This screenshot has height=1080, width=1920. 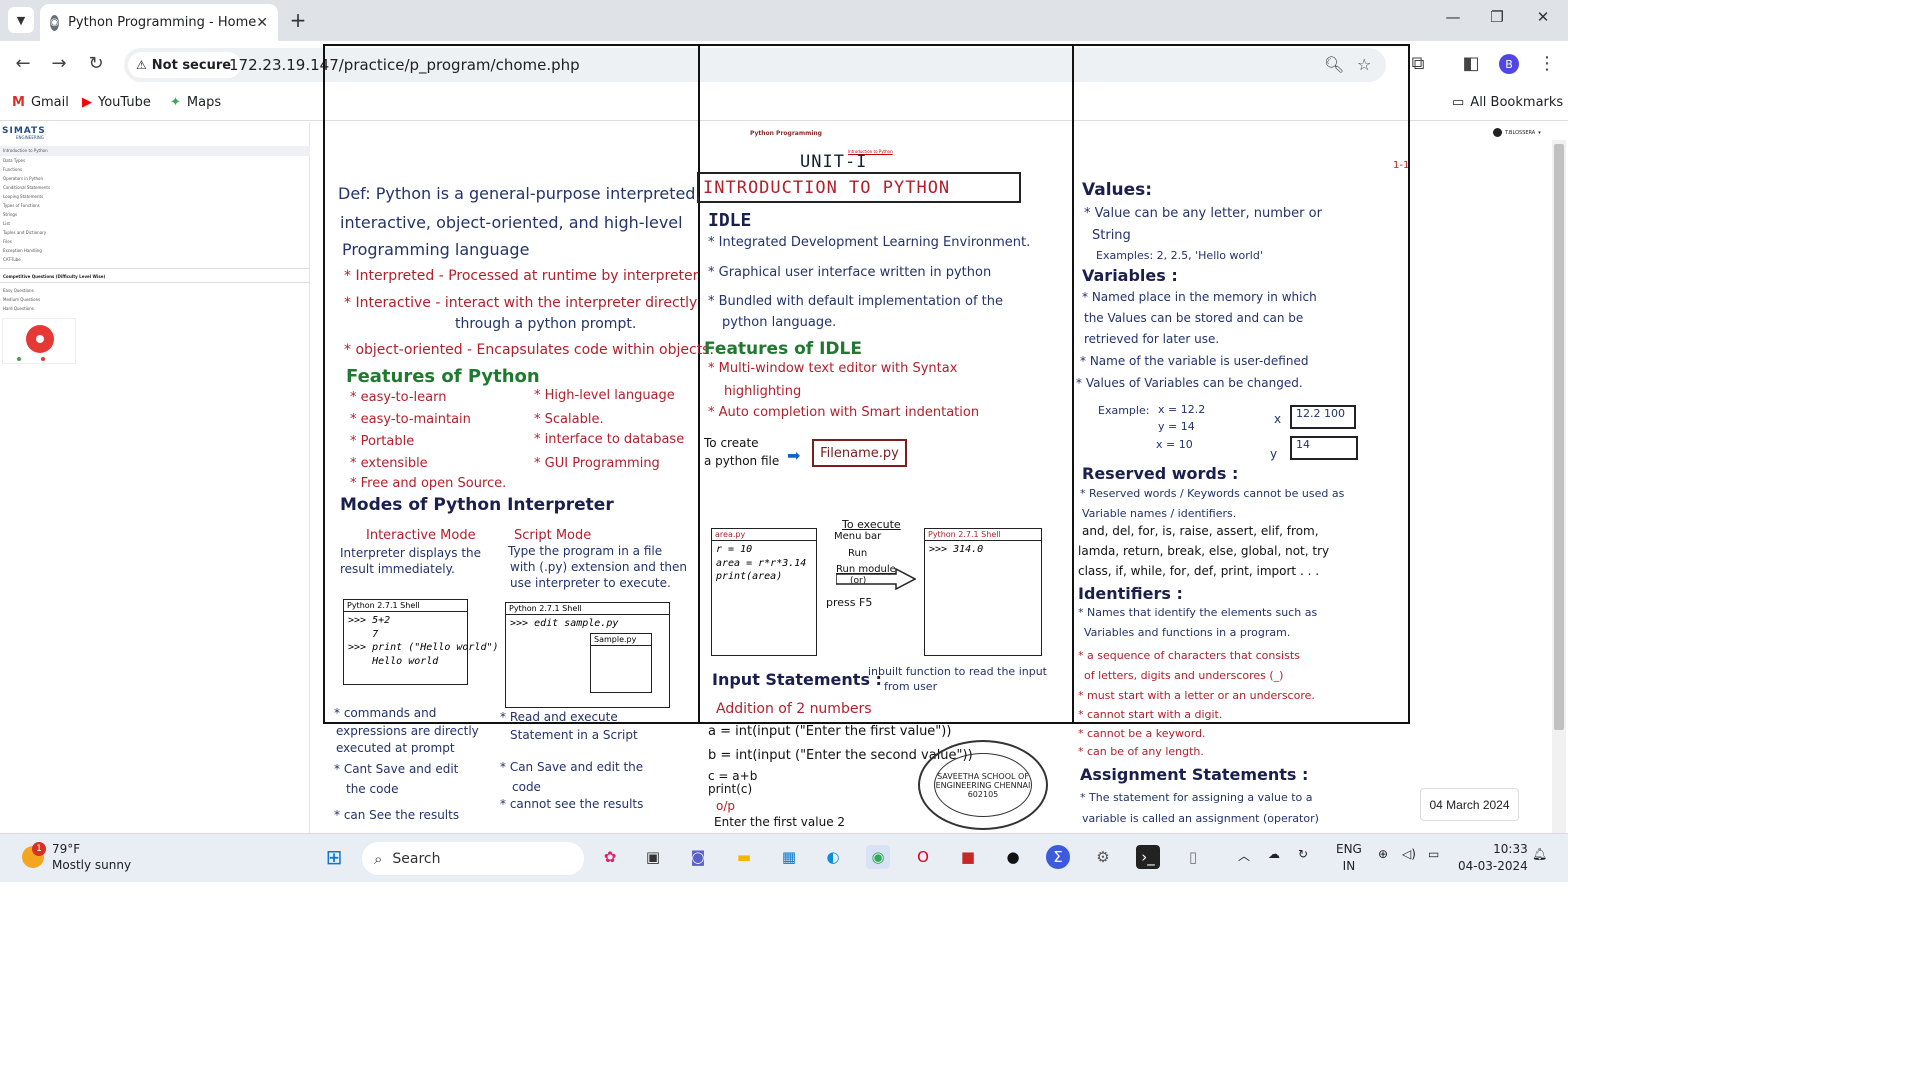 I want to click on restore-icon: ❐, so click(x=1497, y=17).